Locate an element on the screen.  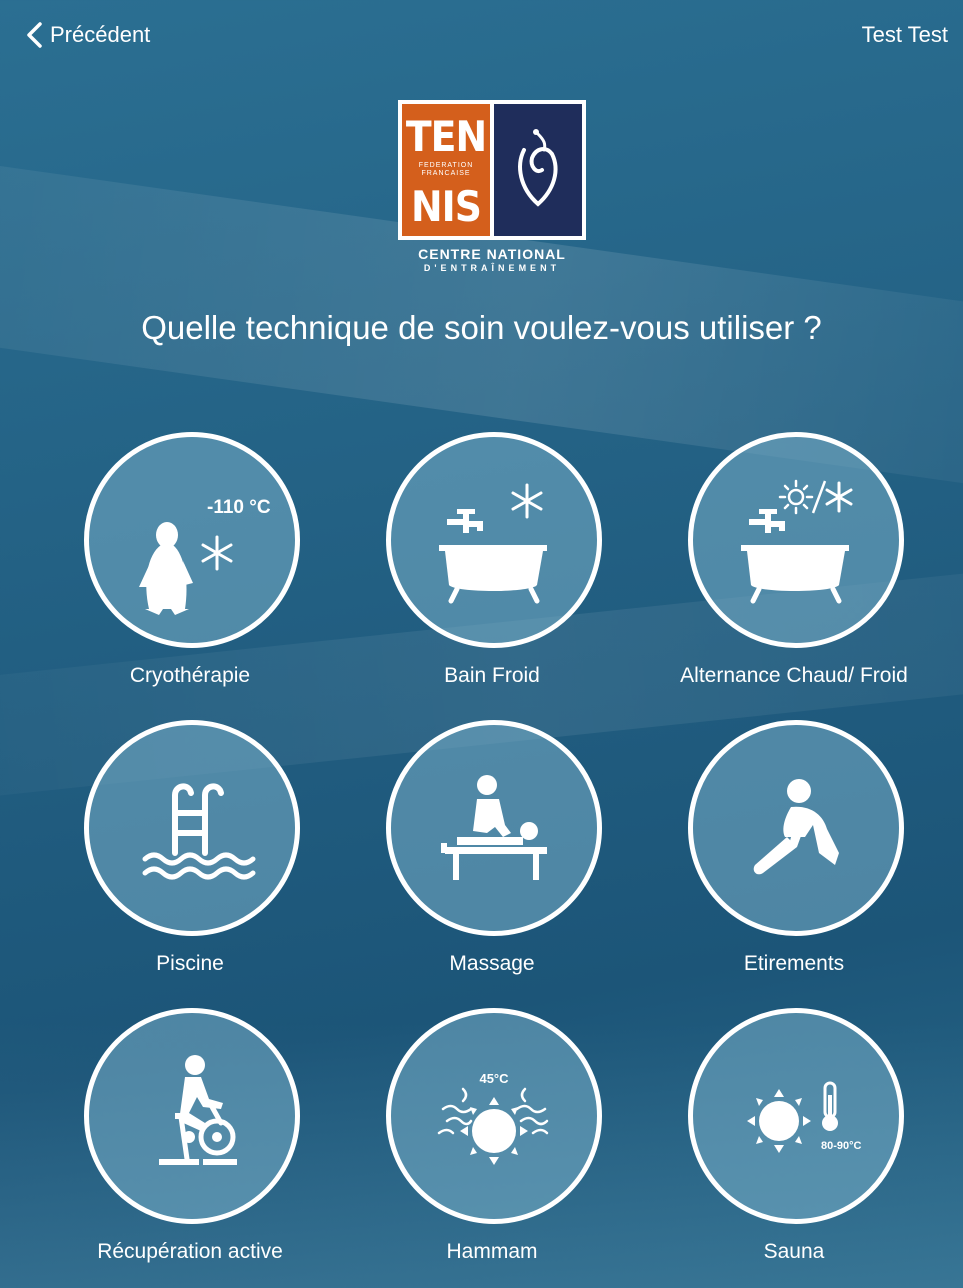
massage-table-icon is located at coordinates (494, 827).